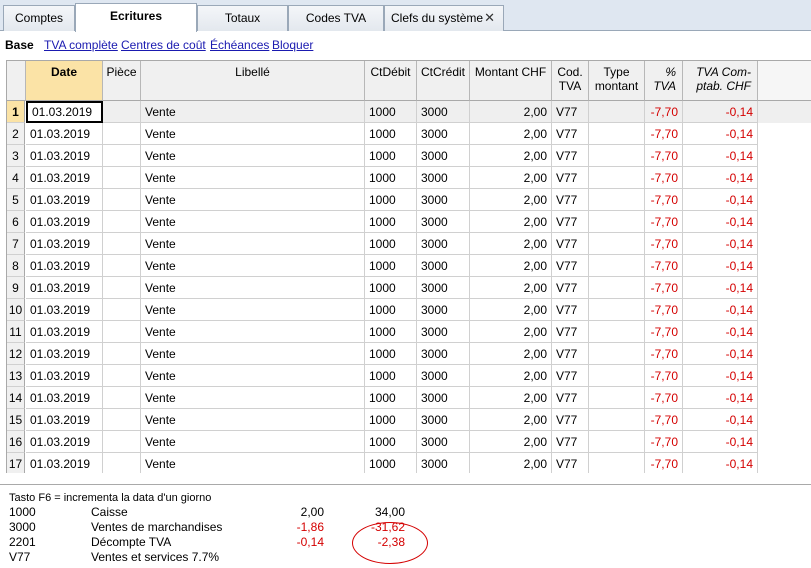  What do you see at coordinates (16, 310) in the screenshot?
I see `row-number: 10` at bounding box center [16, 310].